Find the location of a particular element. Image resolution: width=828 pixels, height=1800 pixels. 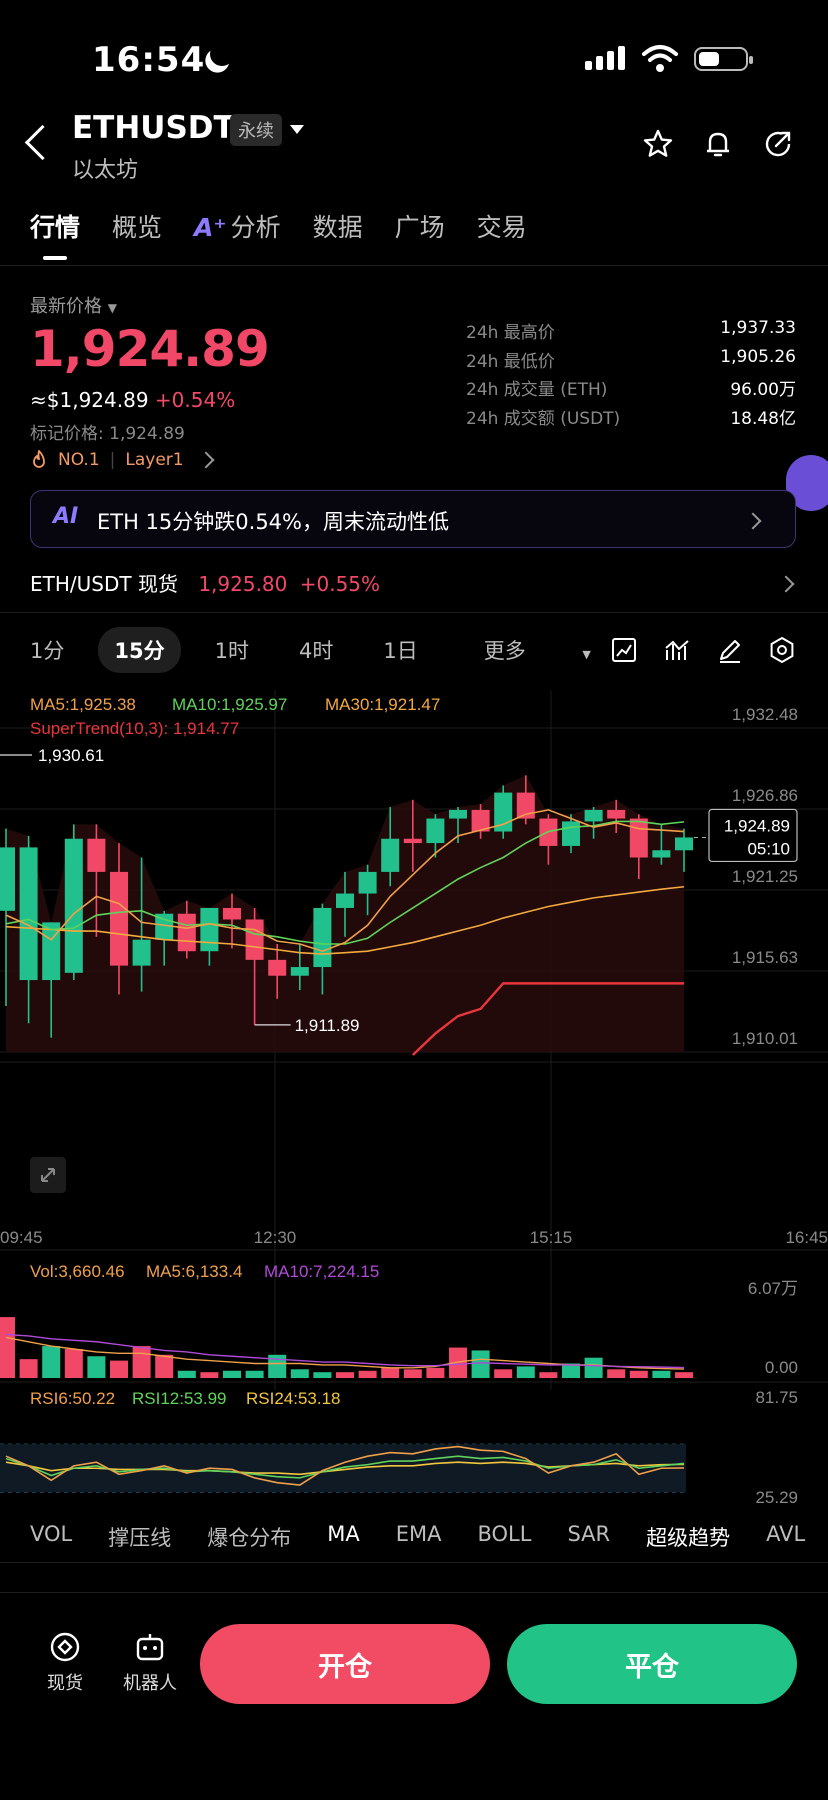

stat-value: 96.00万 is located at coordinates (763, 390).